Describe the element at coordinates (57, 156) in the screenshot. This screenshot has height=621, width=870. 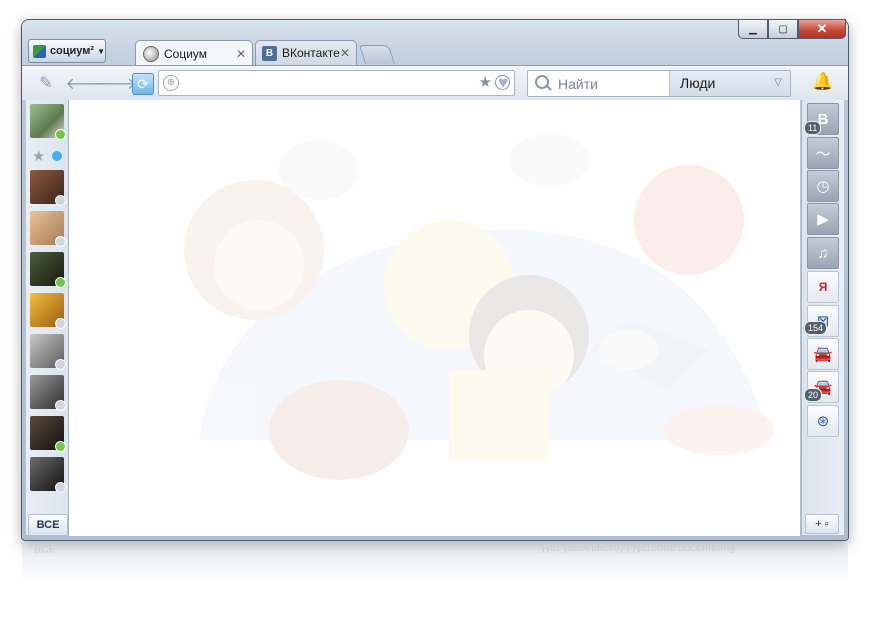
I see `filter-dot-icon` at that location.